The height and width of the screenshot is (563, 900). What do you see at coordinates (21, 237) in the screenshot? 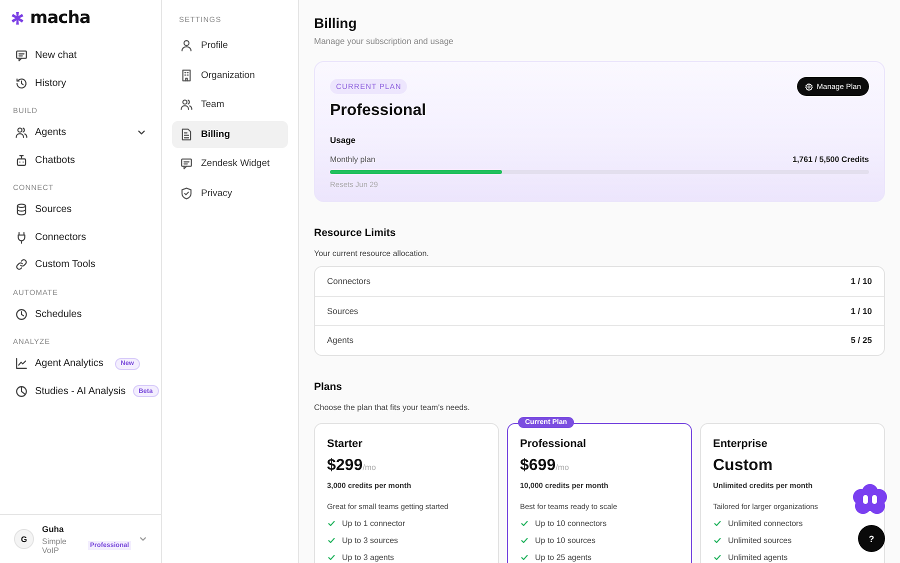
I see `plug-icon` at bounding box center [21, 237].